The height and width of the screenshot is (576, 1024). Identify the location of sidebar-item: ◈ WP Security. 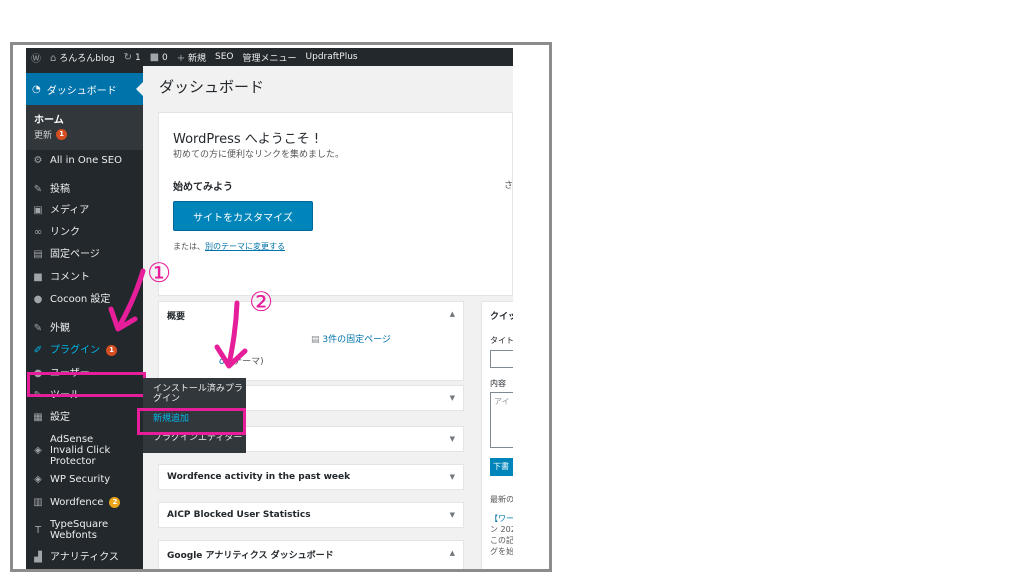
(84, 479).